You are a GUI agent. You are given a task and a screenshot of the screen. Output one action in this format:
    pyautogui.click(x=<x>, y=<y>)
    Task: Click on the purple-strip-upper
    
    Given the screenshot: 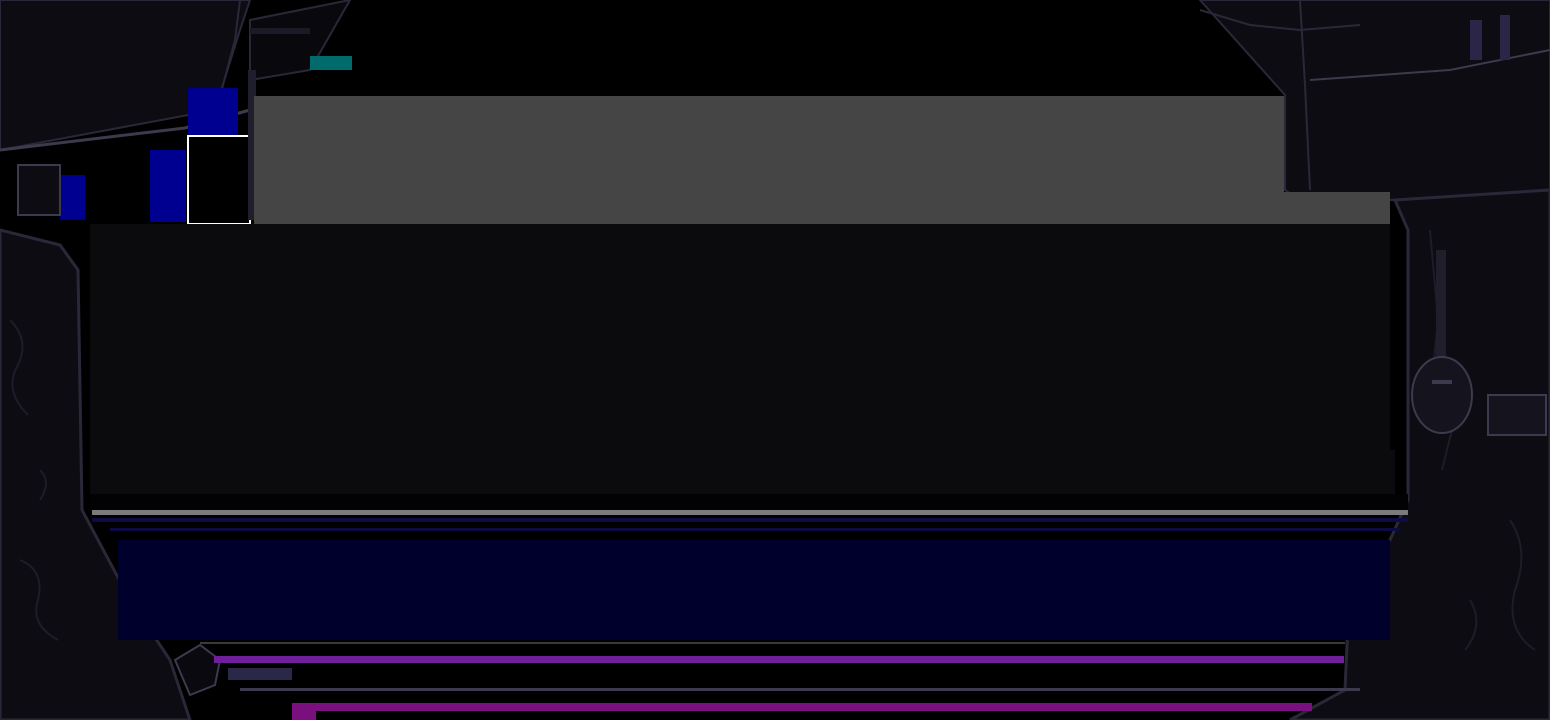 What is the action you would take?
    pyautogui.click(x=779, y=659)
    